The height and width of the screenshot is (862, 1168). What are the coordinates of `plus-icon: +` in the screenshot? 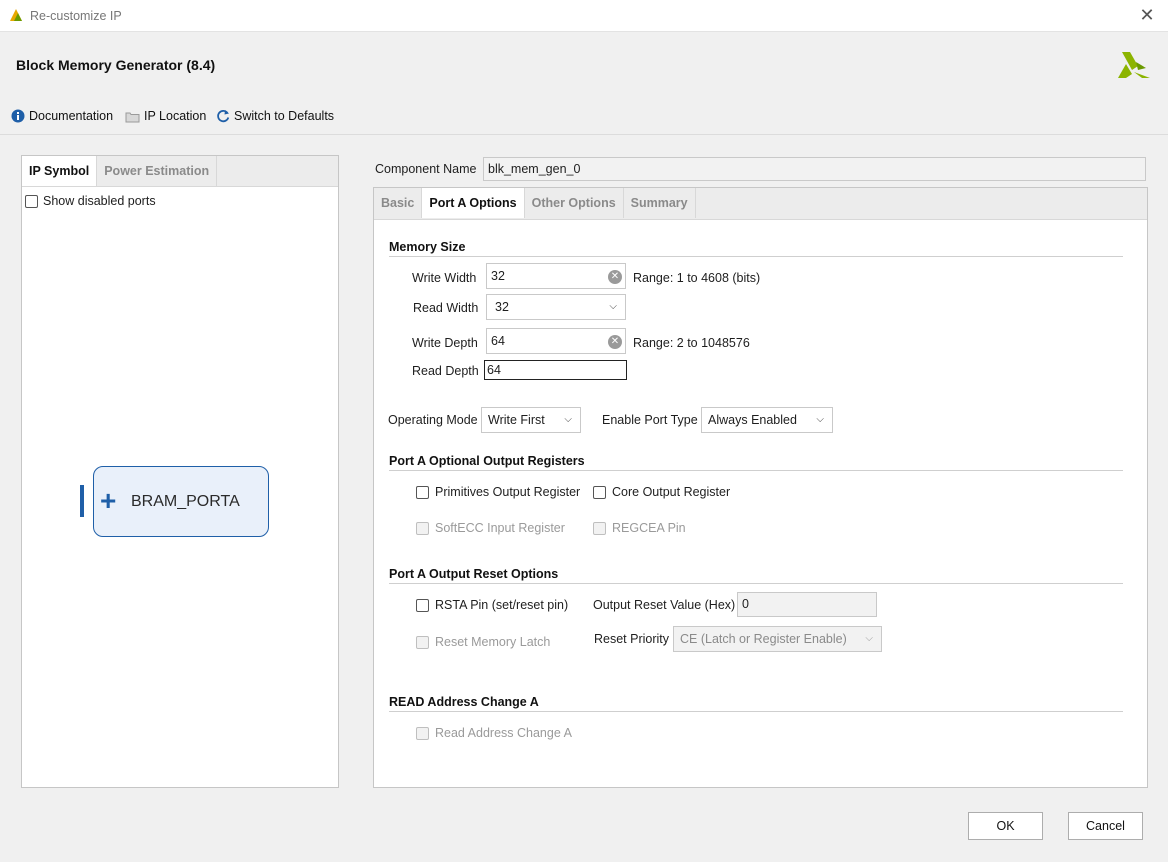 It's located at (108, 501).